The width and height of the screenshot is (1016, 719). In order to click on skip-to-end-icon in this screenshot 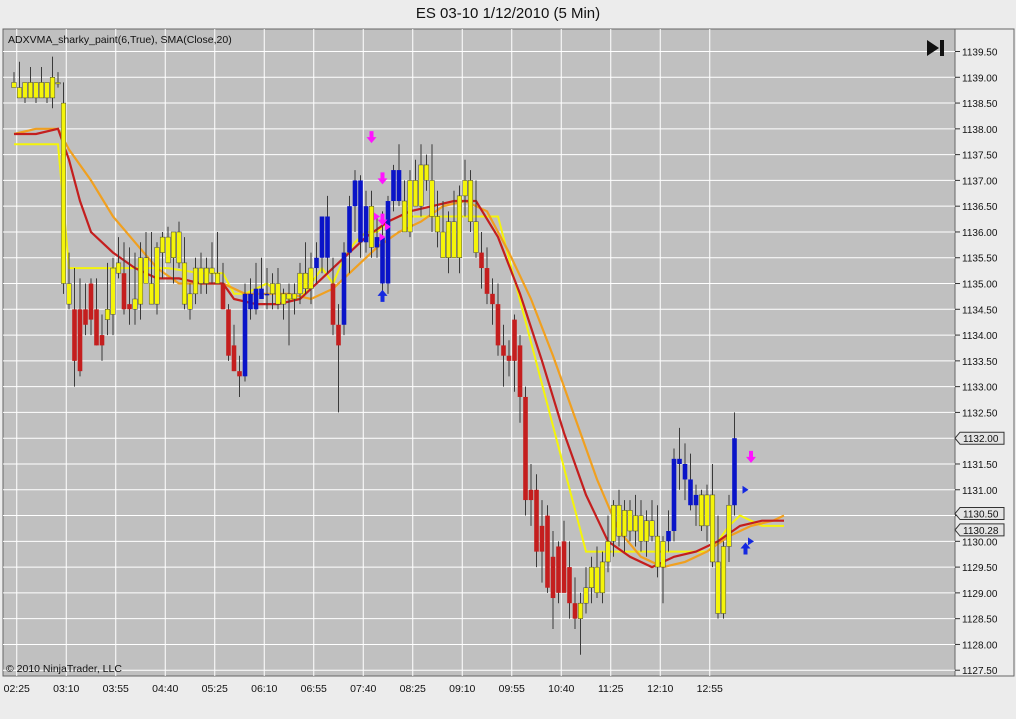, I will do `click(936, 48)`.